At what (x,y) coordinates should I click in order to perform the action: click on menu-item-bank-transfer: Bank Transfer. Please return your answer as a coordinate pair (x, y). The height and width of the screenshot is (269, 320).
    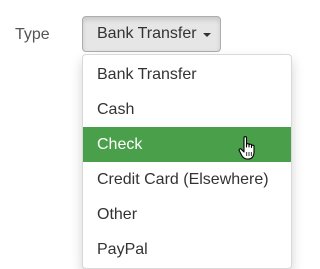
    Looking at the image, I should click on (187, 74).